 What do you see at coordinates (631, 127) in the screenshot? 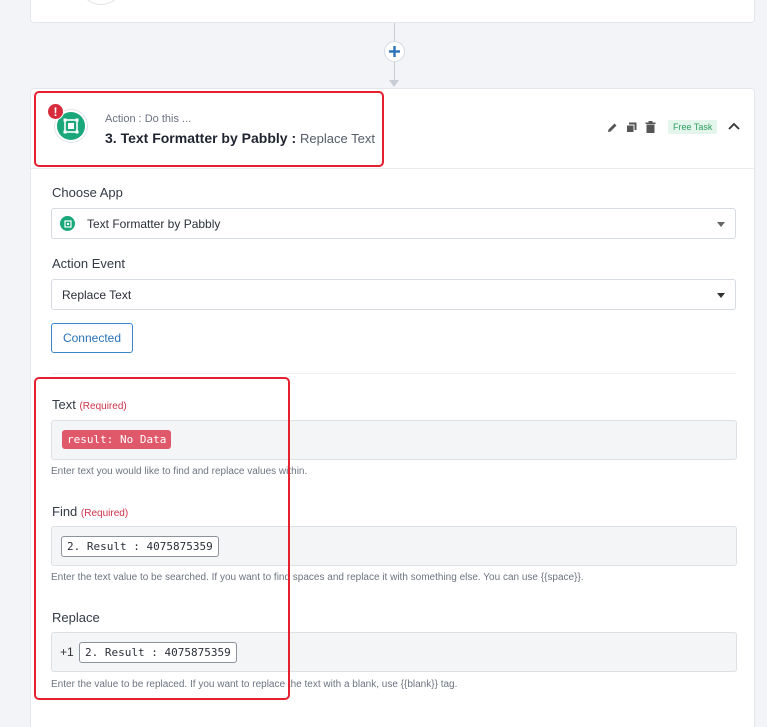
I see `copy-icon` at bounding box center [631, 127].